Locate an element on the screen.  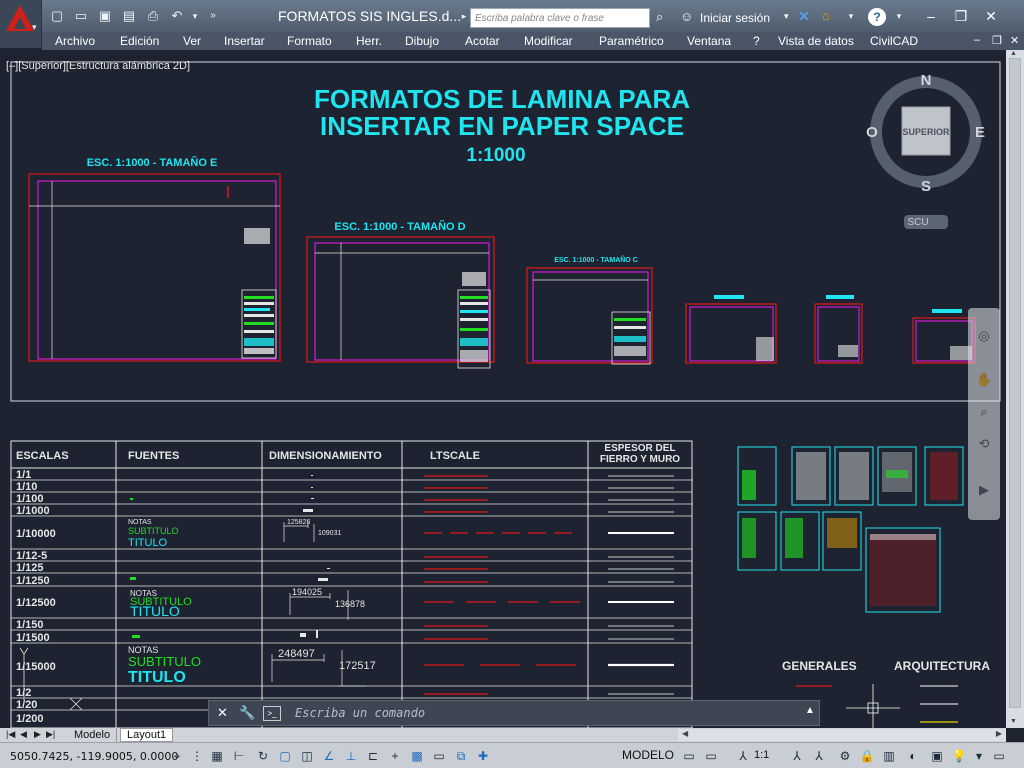
help-icon: ? is located at coordinates (877, 17).